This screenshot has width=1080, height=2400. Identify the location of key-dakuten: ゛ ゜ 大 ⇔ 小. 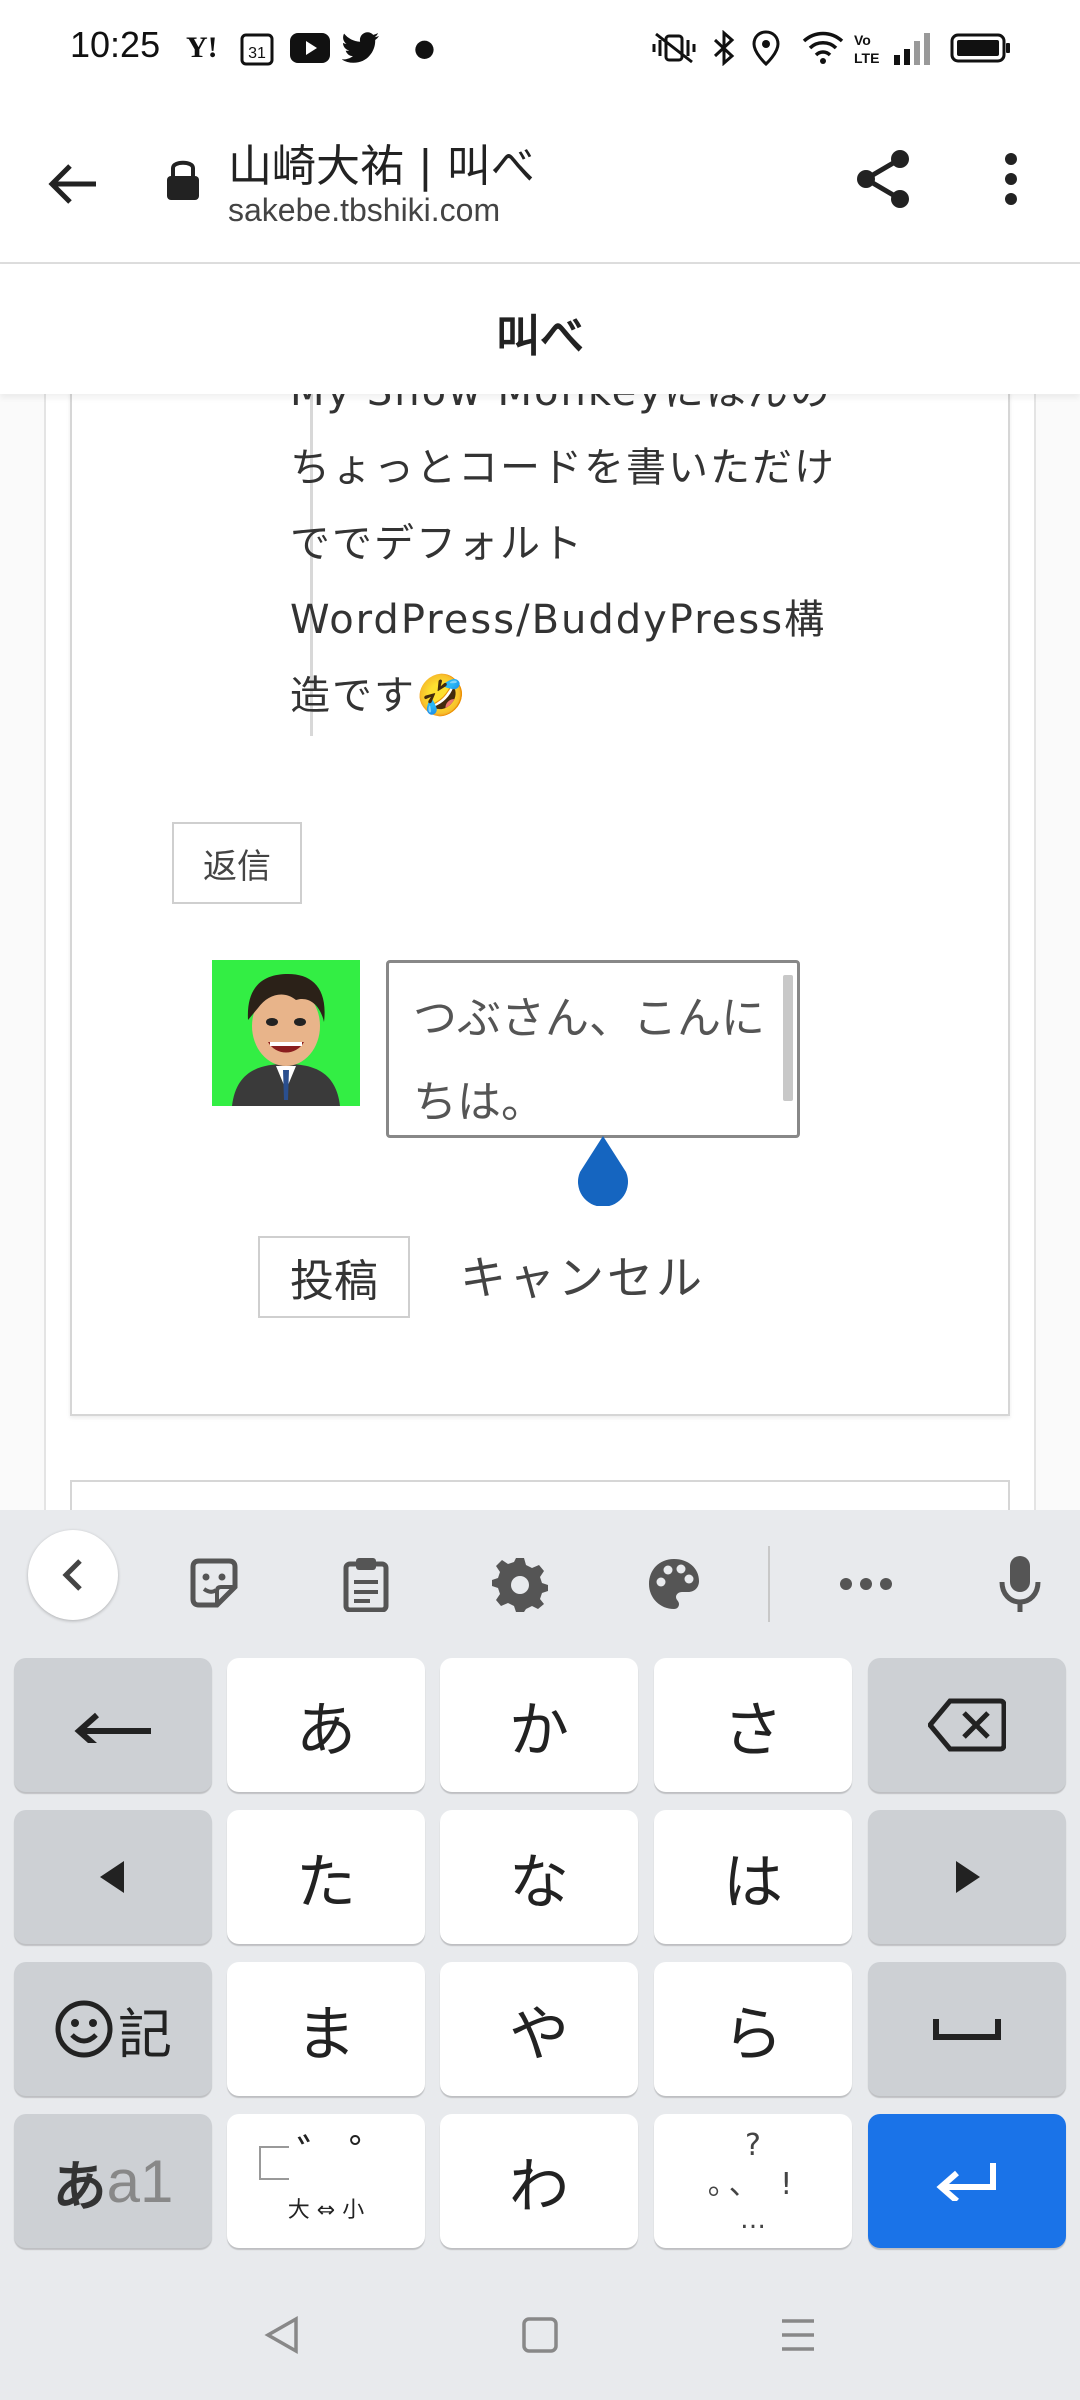
(326, 2181).